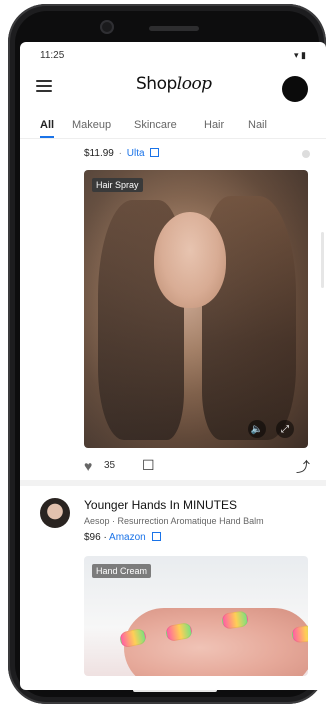 The image size is (334, 710). Describe the element at coordinates (214, 125) in the screenshot. I see `tab-hair: Hair` at that location.